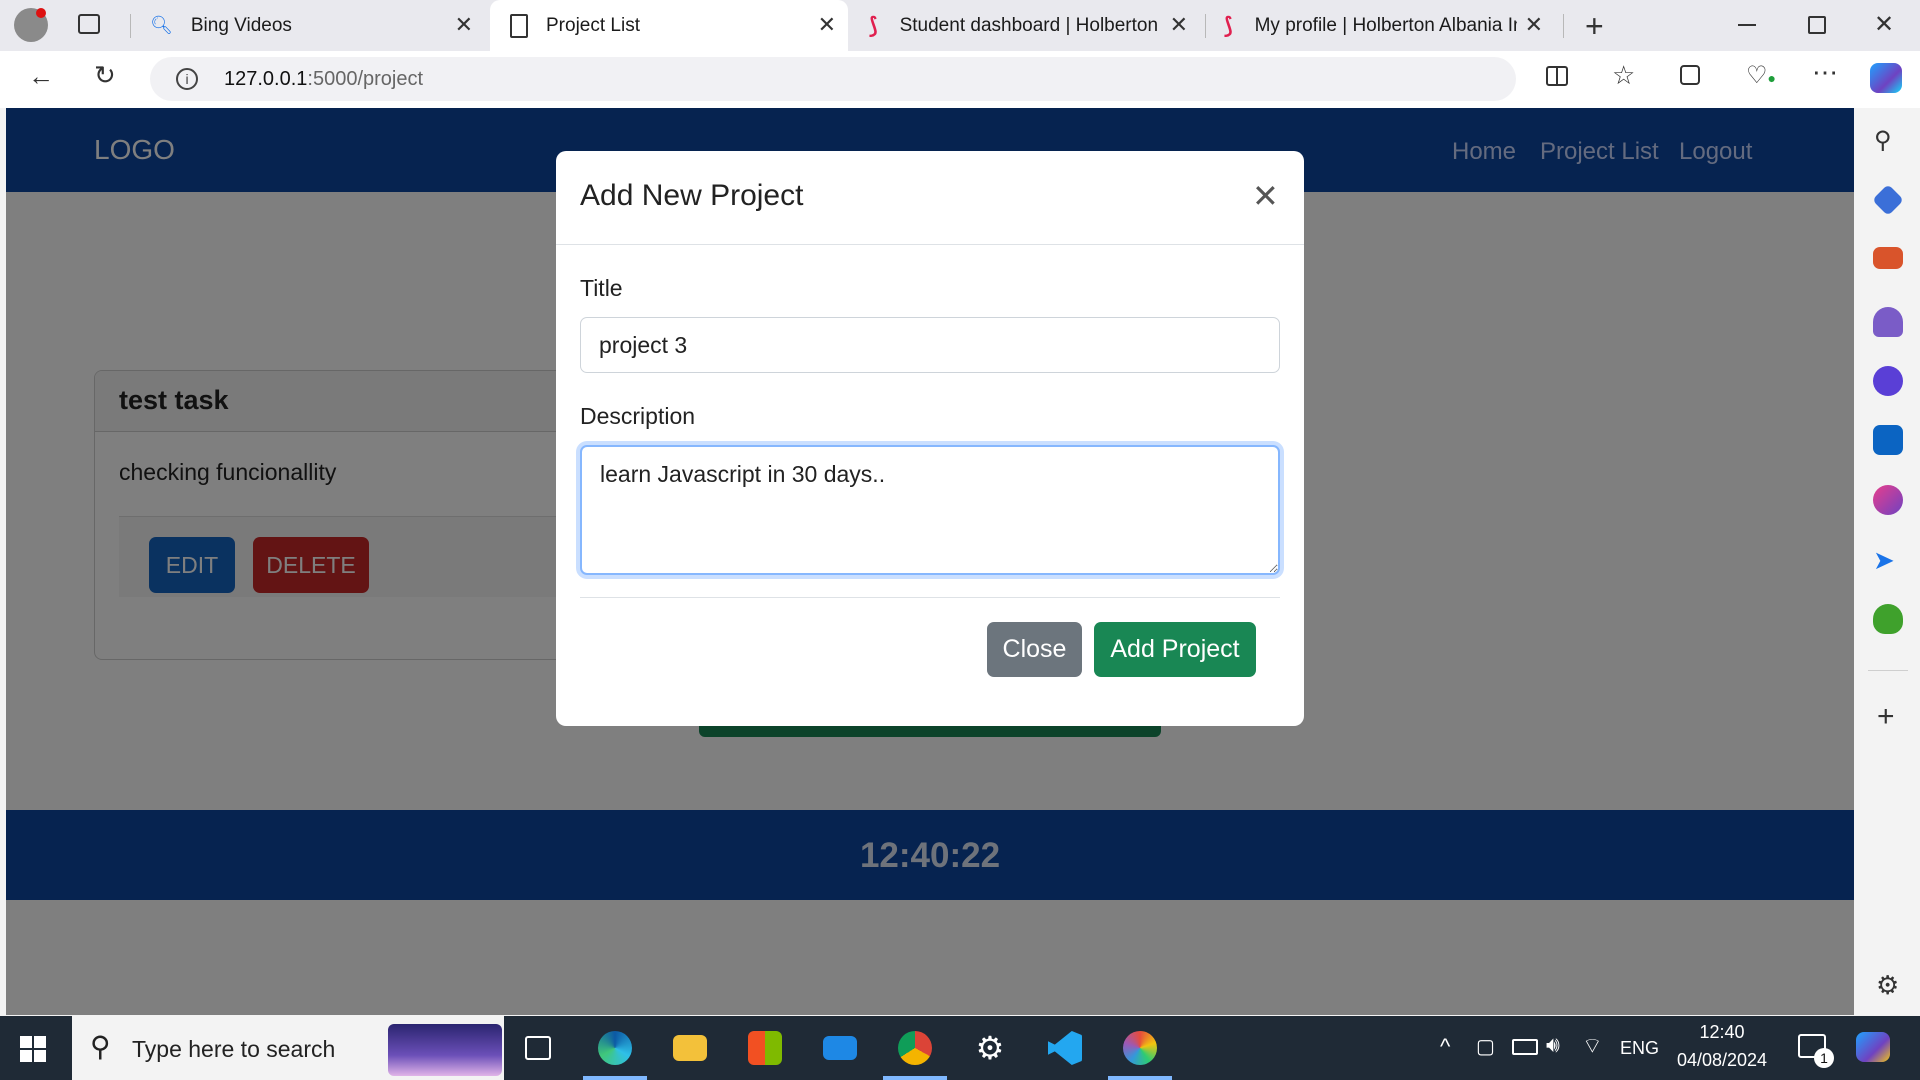 This screenshot has height=1080, width=1920. What do you see at coordinates (1886, 717) in the screenshot?
I see `add-icon: +` at bounding box center [1886, 717].